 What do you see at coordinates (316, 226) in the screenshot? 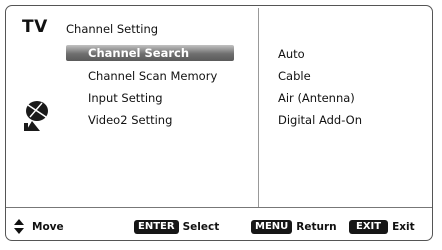
I see `footer-return-label: Return` at bounding box center [316, 226].